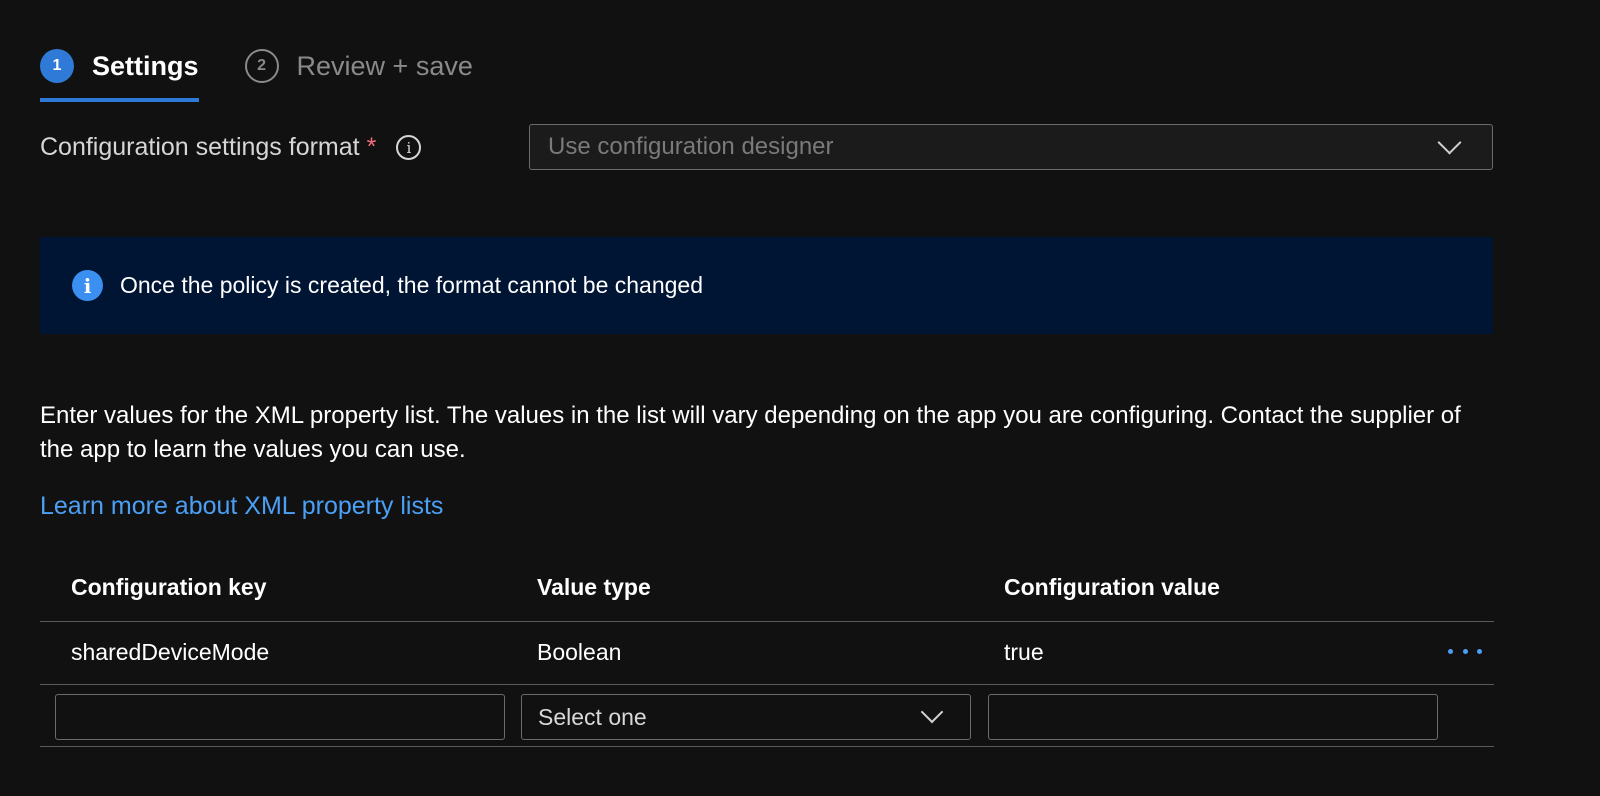 The image size is (1600, 796). Describe the element at coordinates (170, 652) in the screenshot. I see `cell-key: sharedDeviceMode` at that location.